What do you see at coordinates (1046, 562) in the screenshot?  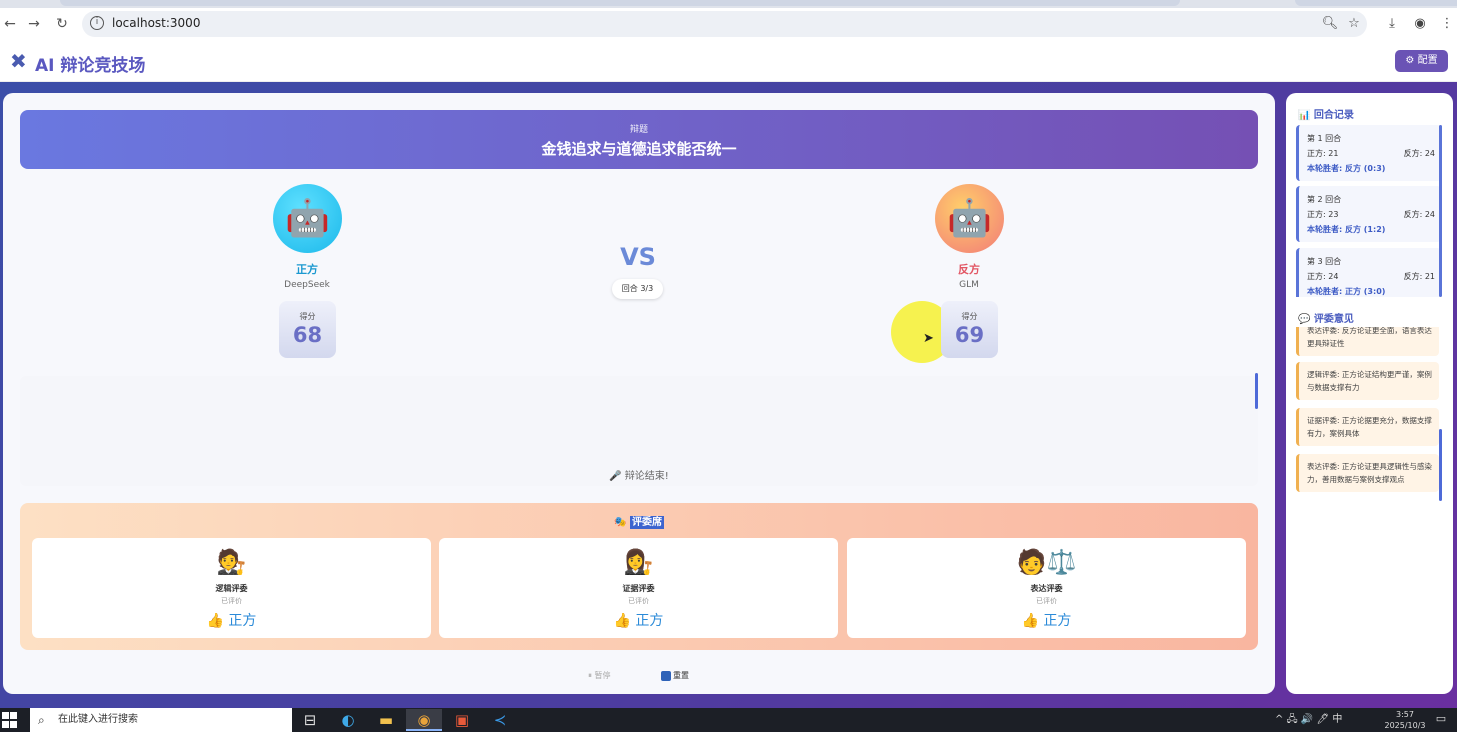 I see `judge-avatar-icon: 🧑⚖️` at bounding box center [1046, 562].